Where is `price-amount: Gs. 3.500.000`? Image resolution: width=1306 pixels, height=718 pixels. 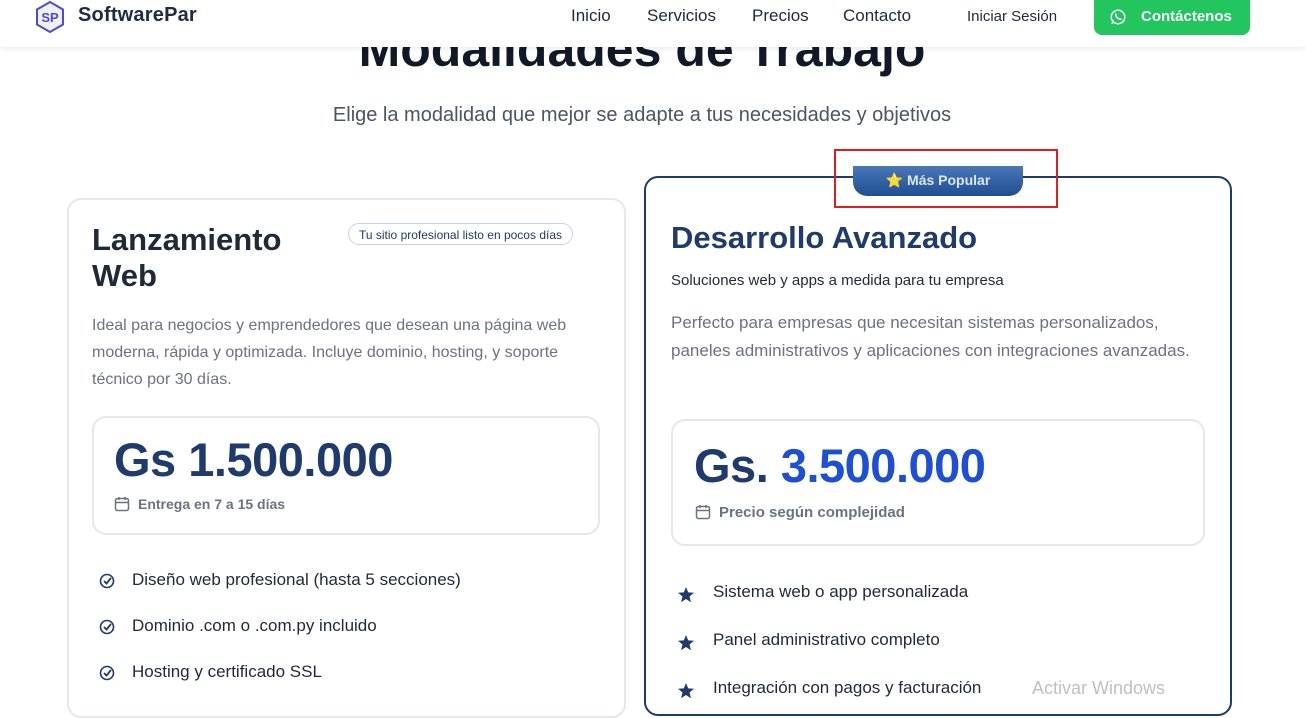 price-amount: Gs. 3.500.000 is located at coordinates (840, 465).